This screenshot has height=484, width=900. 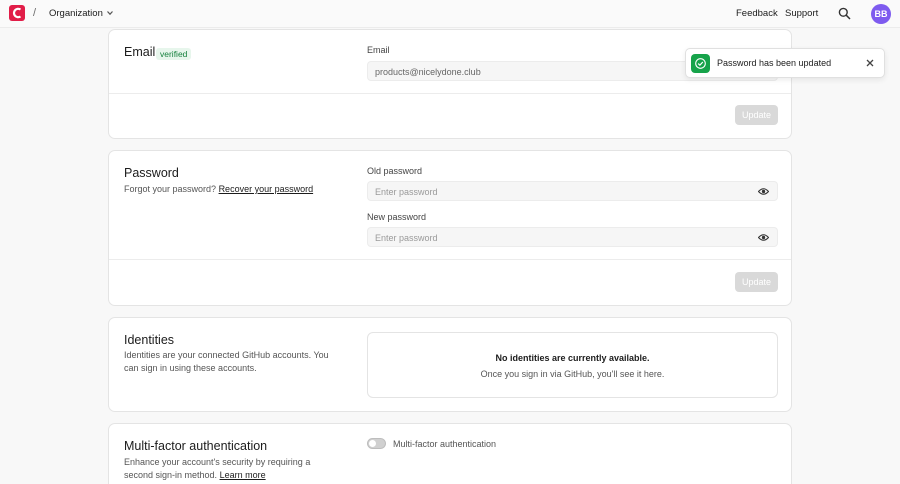 I want to click on new-password-input: Enter password, so click(x=572, y=237).